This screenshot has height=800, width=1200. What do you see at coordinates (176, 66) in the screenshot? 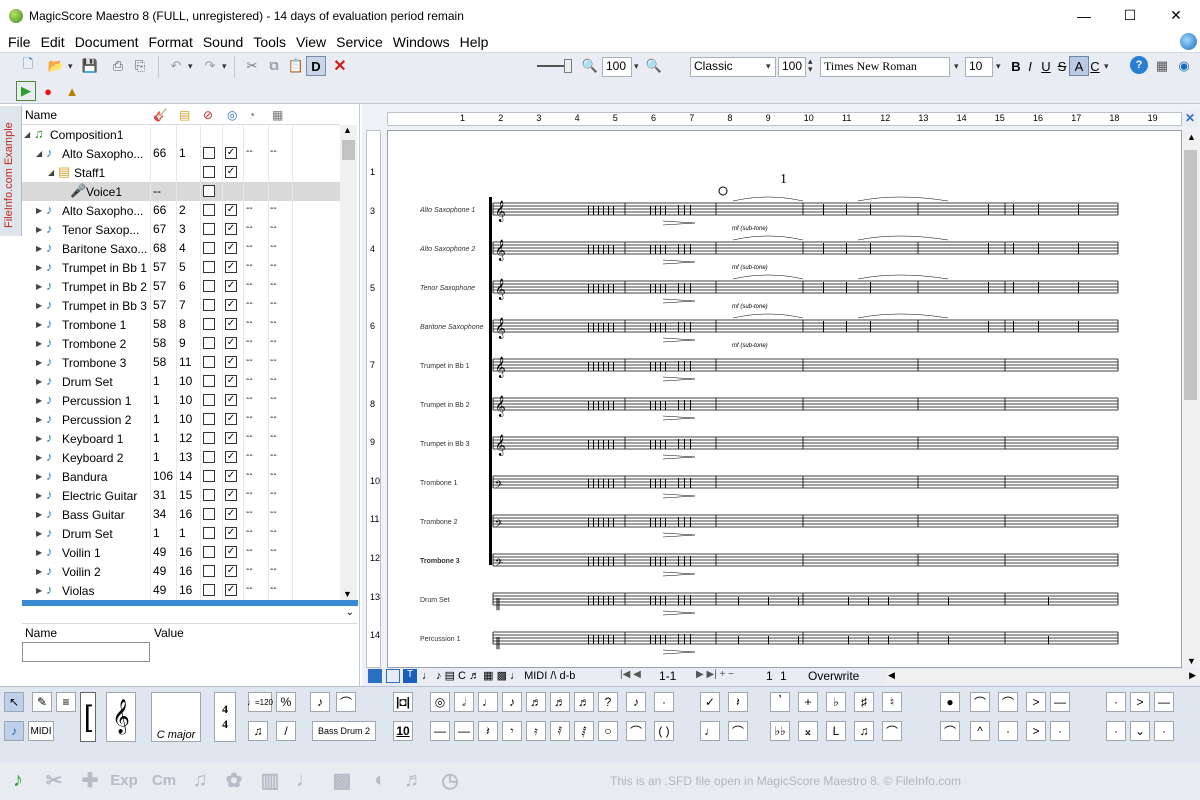
I see `undo-icon: ↶` at bounding box center [176, 66].